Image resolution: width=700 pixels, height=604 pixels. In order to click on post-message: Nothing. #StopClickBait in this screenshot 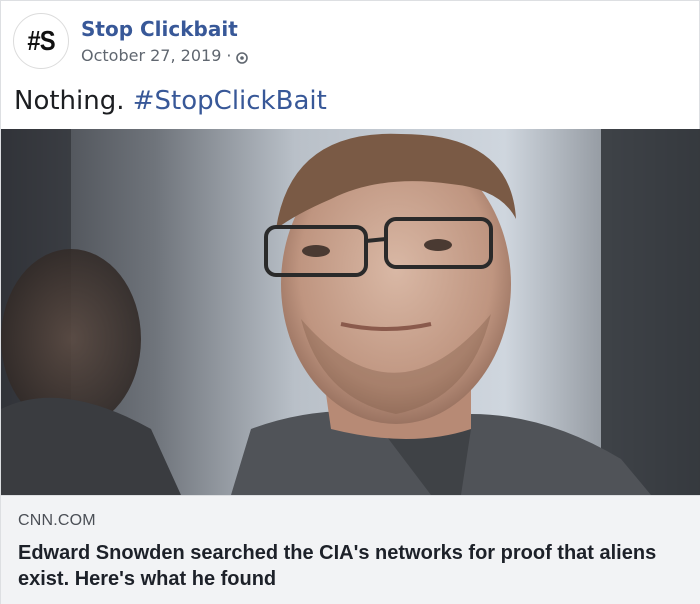, I will do `click(170, 101)`.